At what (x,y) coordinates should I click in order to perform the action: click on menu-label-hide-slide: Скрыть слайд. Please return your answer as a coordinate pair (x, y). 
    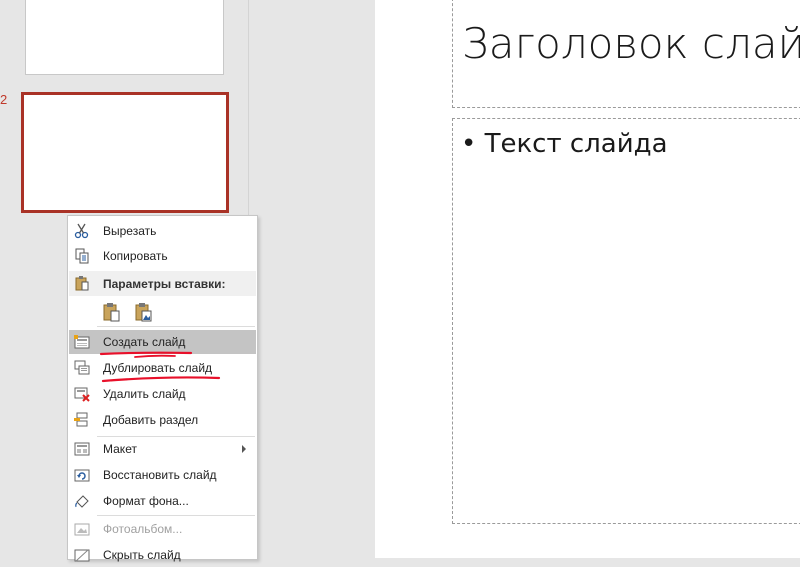
    Looking at the image, I should click on (142, 555).